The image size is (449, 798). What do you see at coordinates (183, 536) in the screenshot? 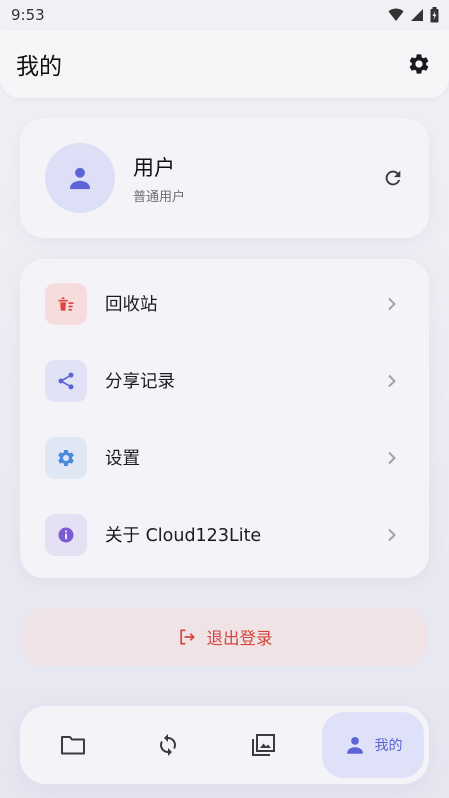
I see `menu-label: 关于 Cloud123Lite` at bounding box center [183, 536].